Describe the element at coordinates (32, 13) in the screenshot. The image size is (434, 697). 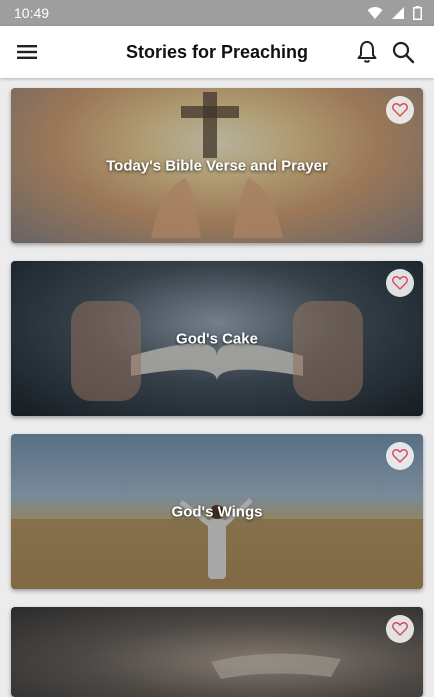
I see `status-time: 10:49` at that location.